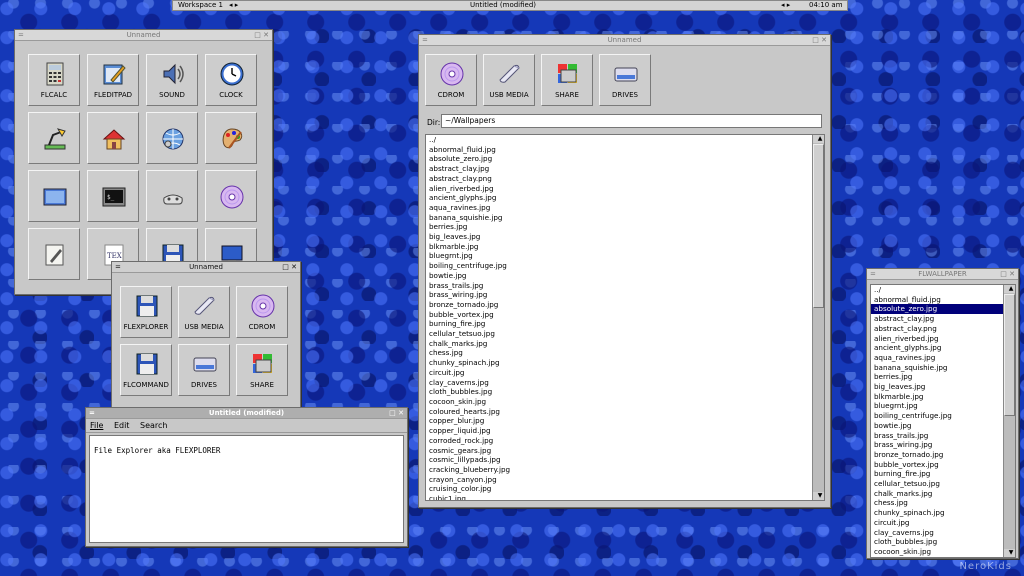 This screenshot has height=576, width=1024. What do you see at coordinates (113, 80) in the screenshot?
I see `fleditpad-button: FLEDITPAD` at bounding box center [113, 80].